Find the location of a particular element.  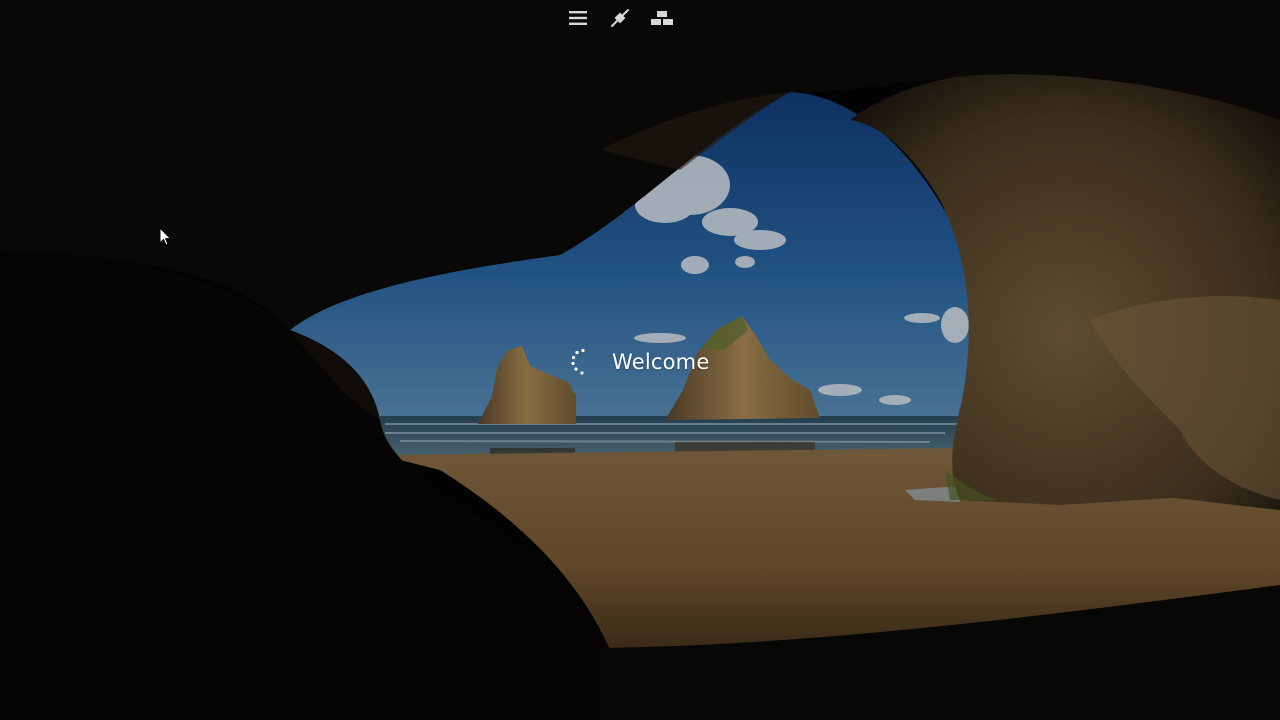

mouse-cursor-icon is located at coordinates (165, 236).